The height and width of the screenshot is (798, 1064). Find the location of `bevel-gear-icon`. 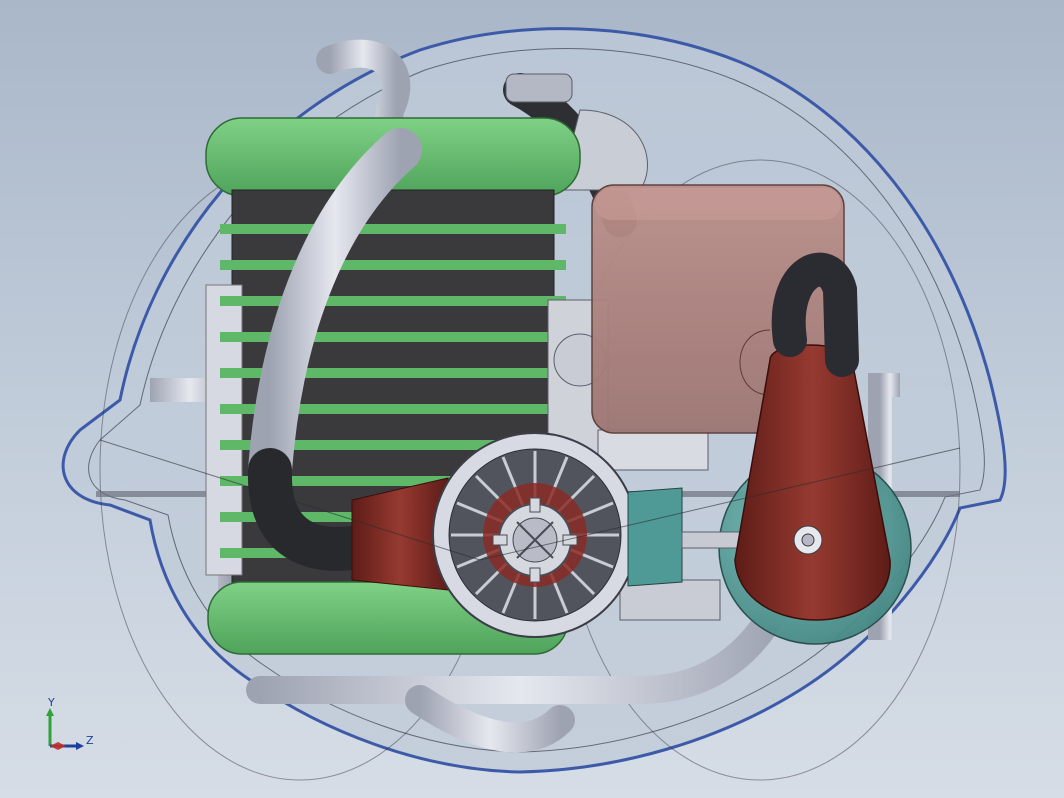

bevel-gear-icon is located at coordinates (808, 540).